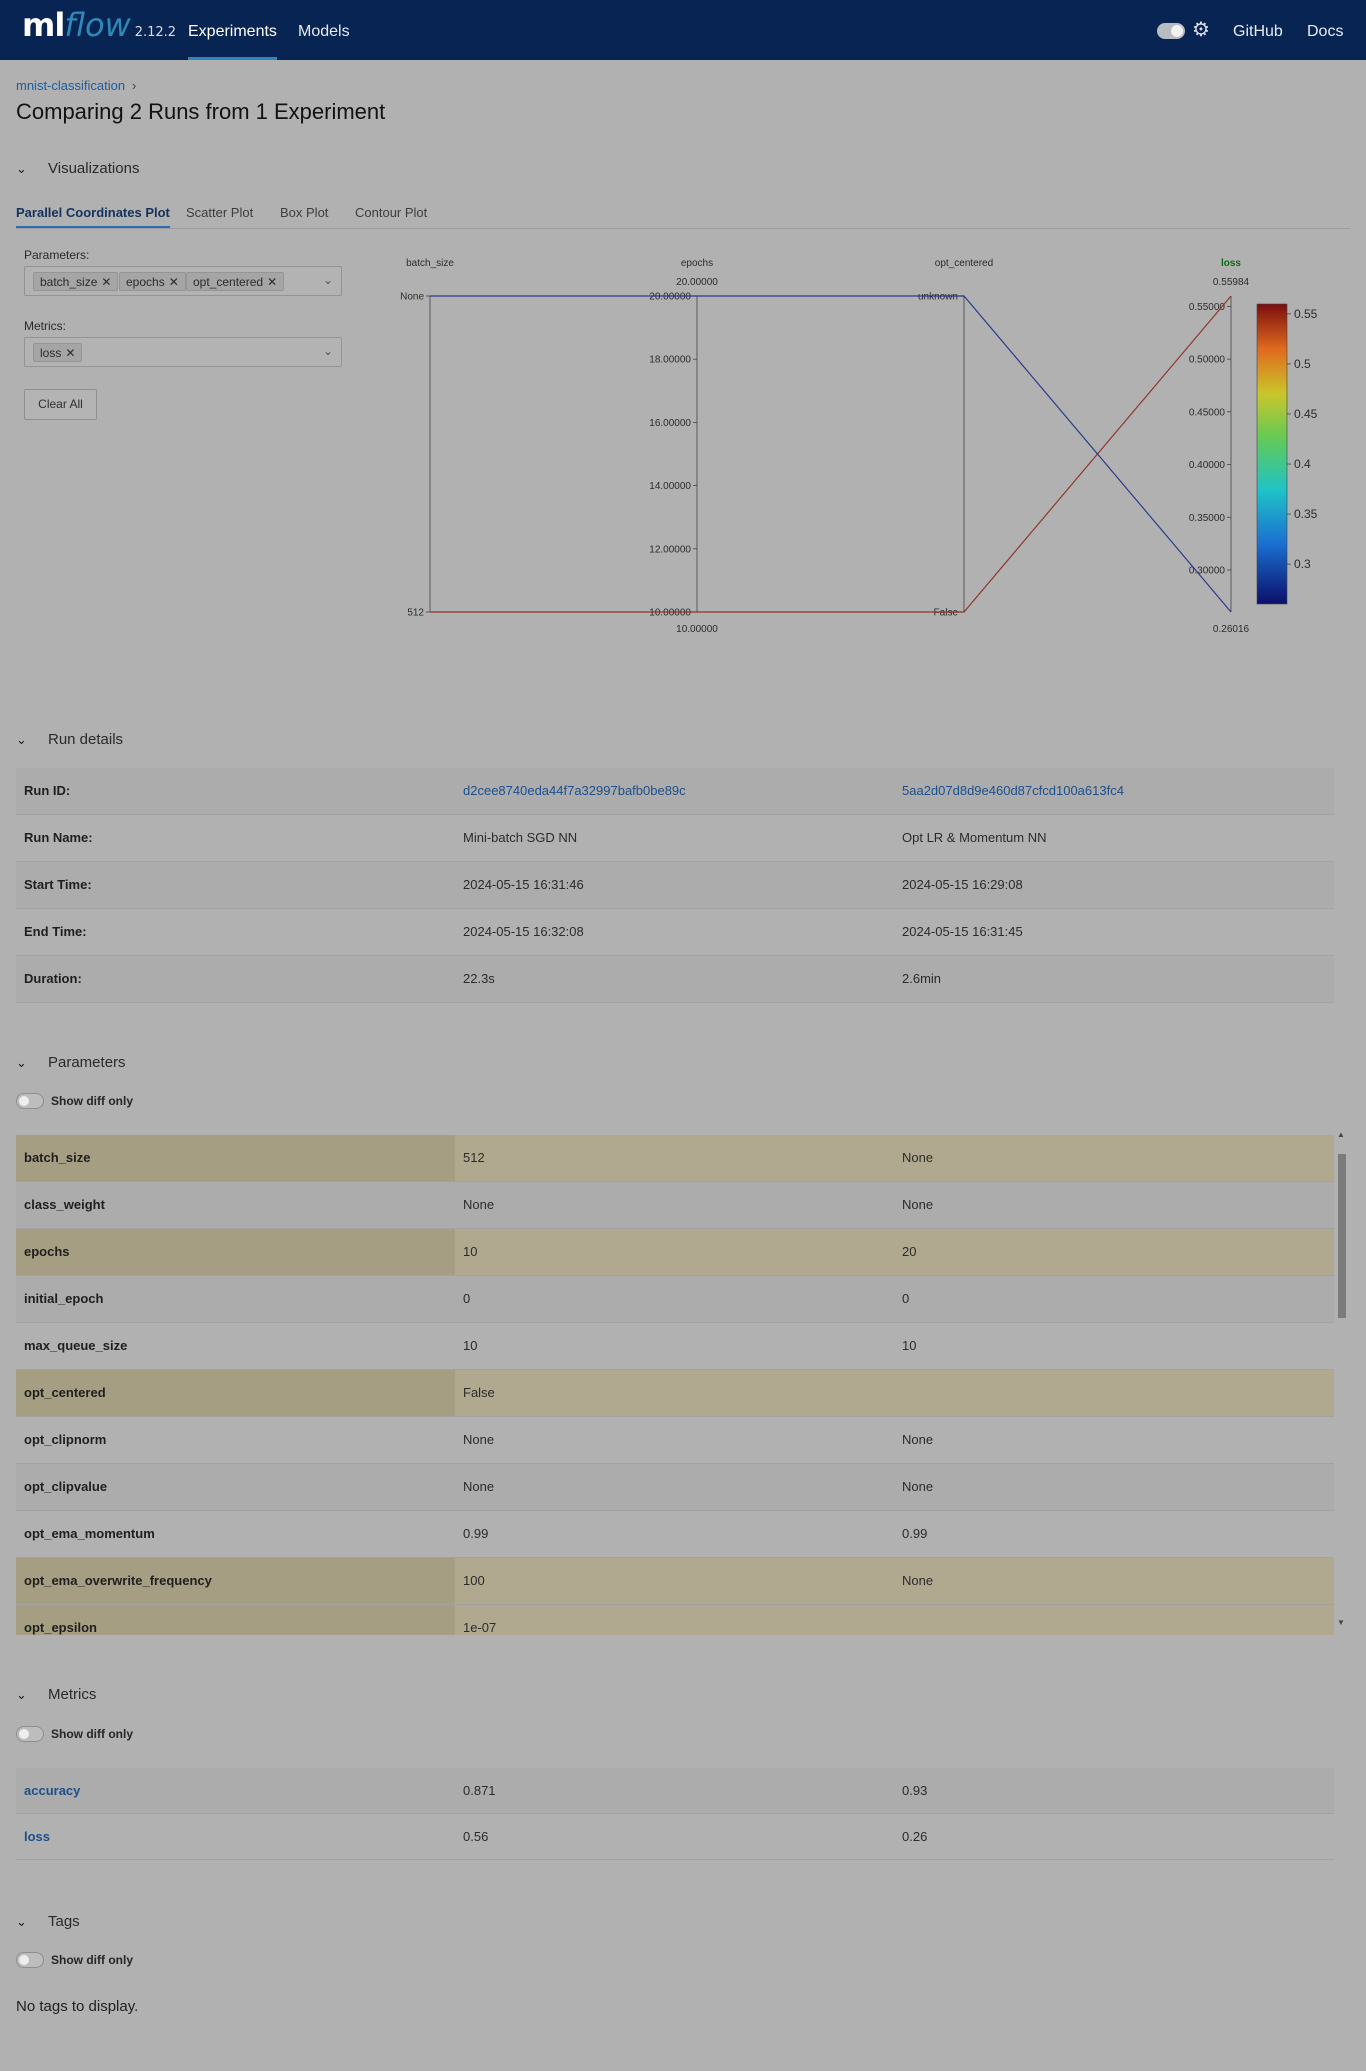 This screenshot has width=1366, height=2071. I want to click on section-tags-header: ⌄ Tags, so click(48, 1921).